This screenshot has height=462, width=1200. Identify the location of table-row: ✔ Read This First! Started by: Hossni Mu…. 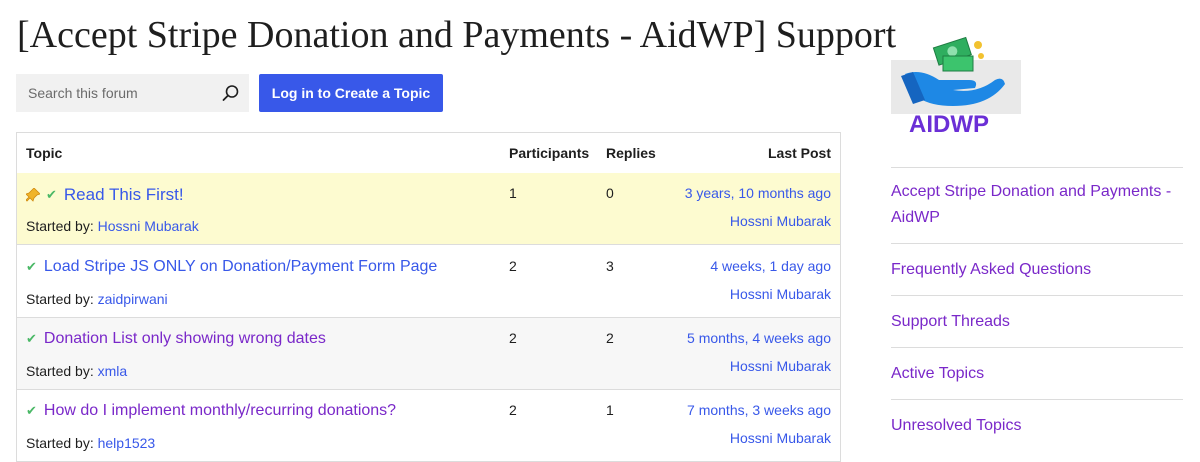
(428, 209).